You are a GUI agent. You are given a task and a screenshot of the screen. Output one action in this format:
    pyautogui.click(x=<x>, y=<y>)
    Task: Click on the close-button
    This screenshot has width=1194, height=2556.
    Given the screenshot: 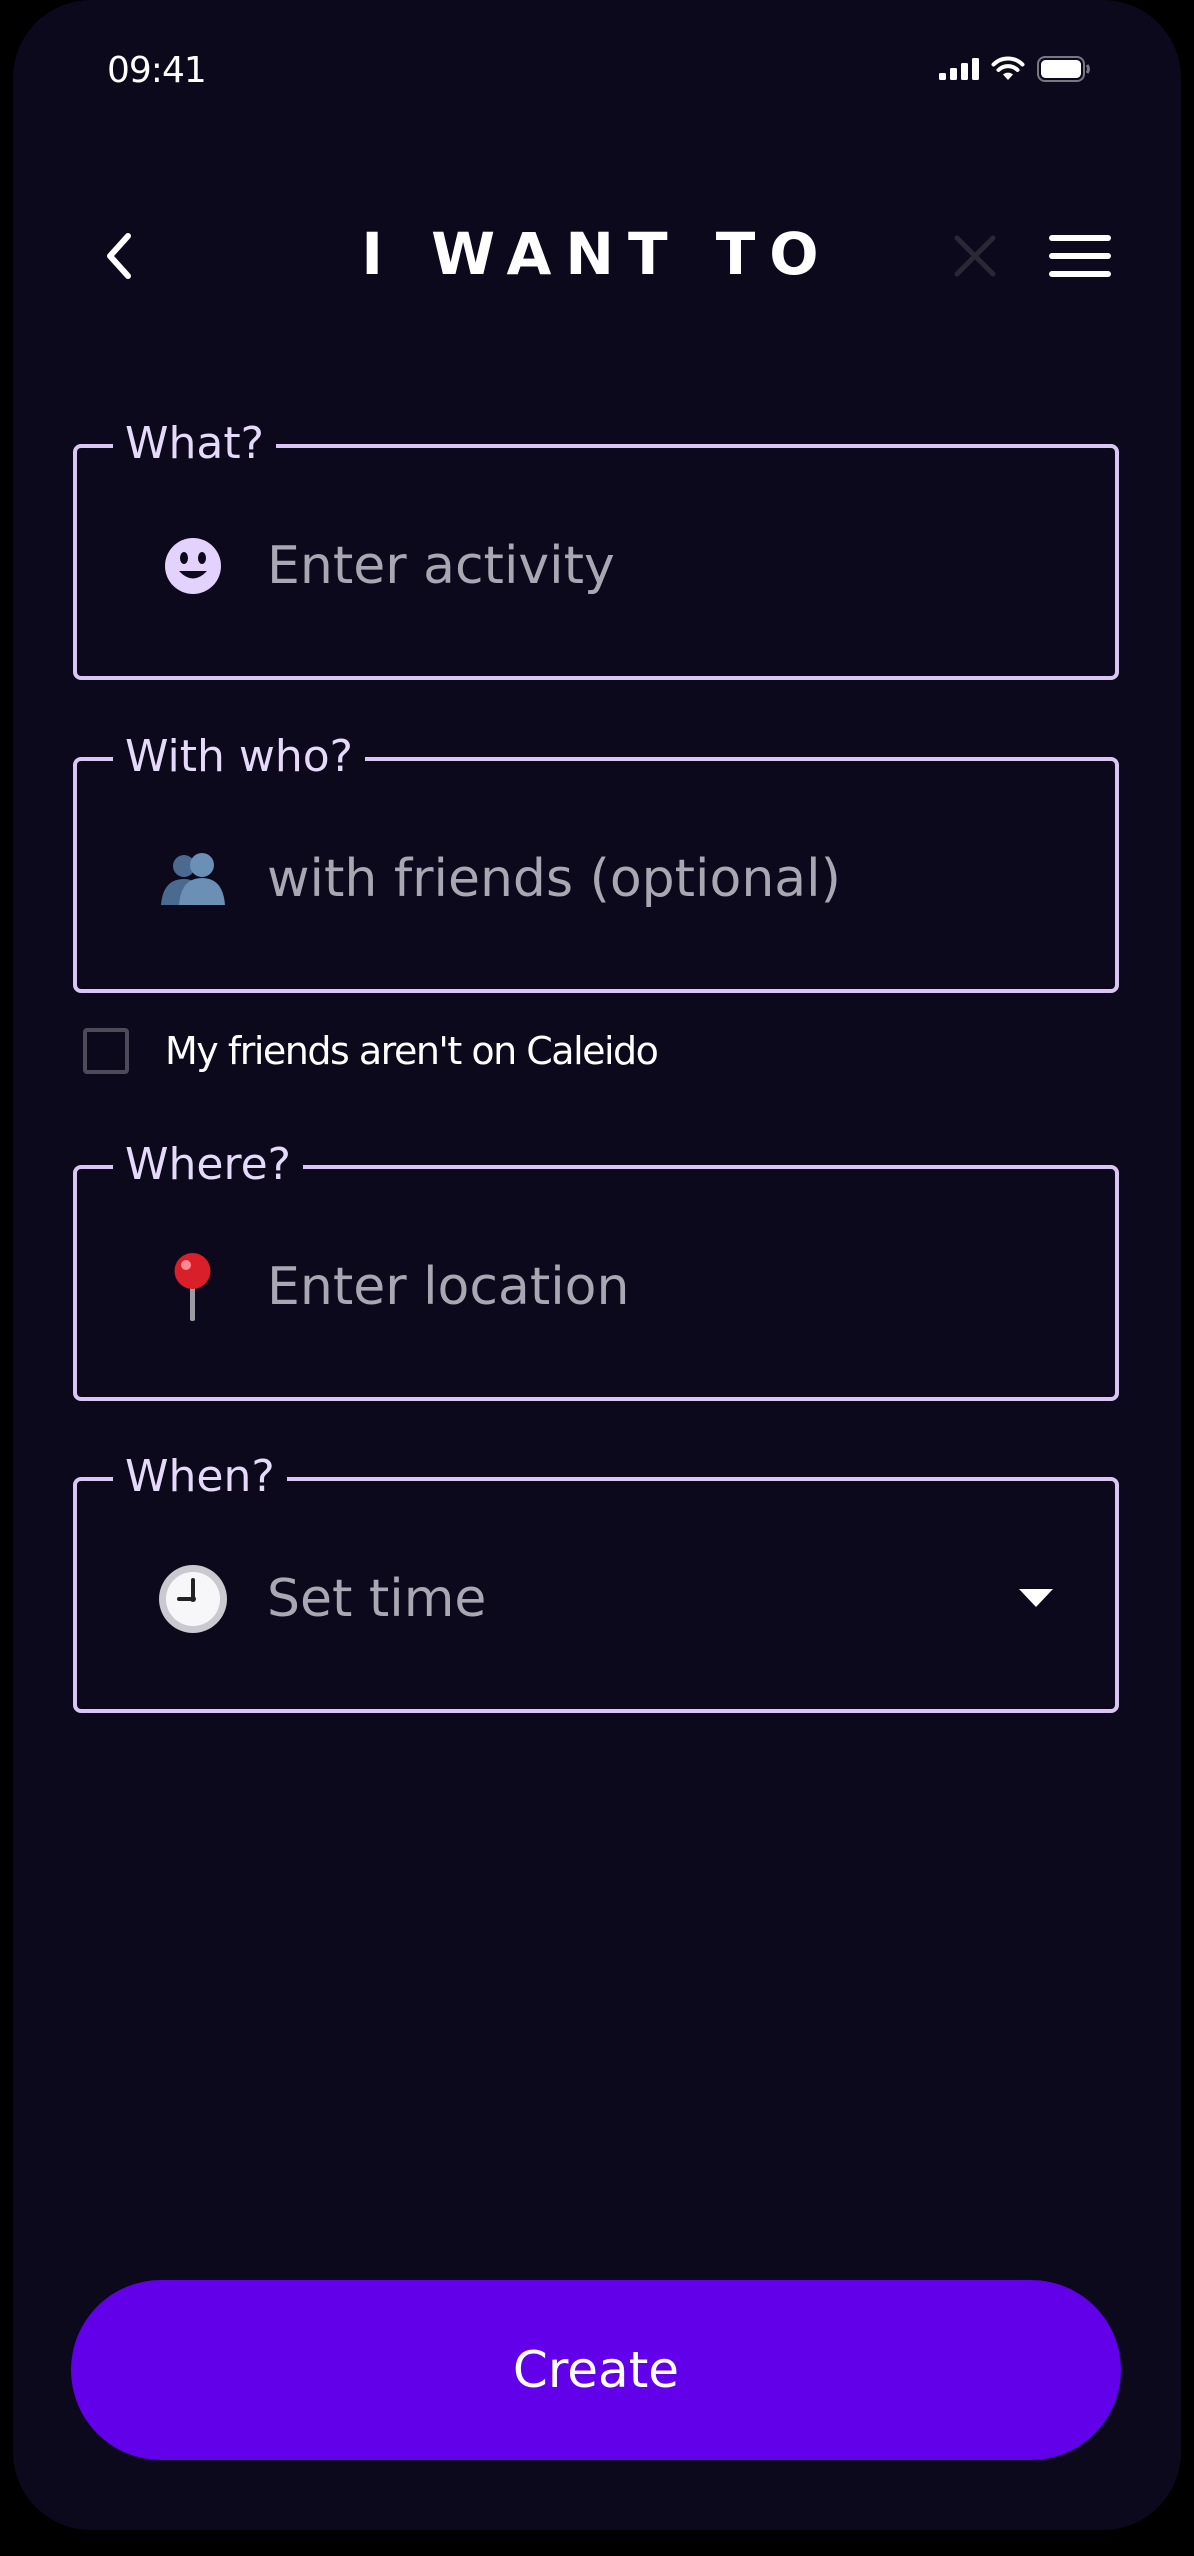 What is the action you would take?
    pyautogui.click(x=975, y=256)
    